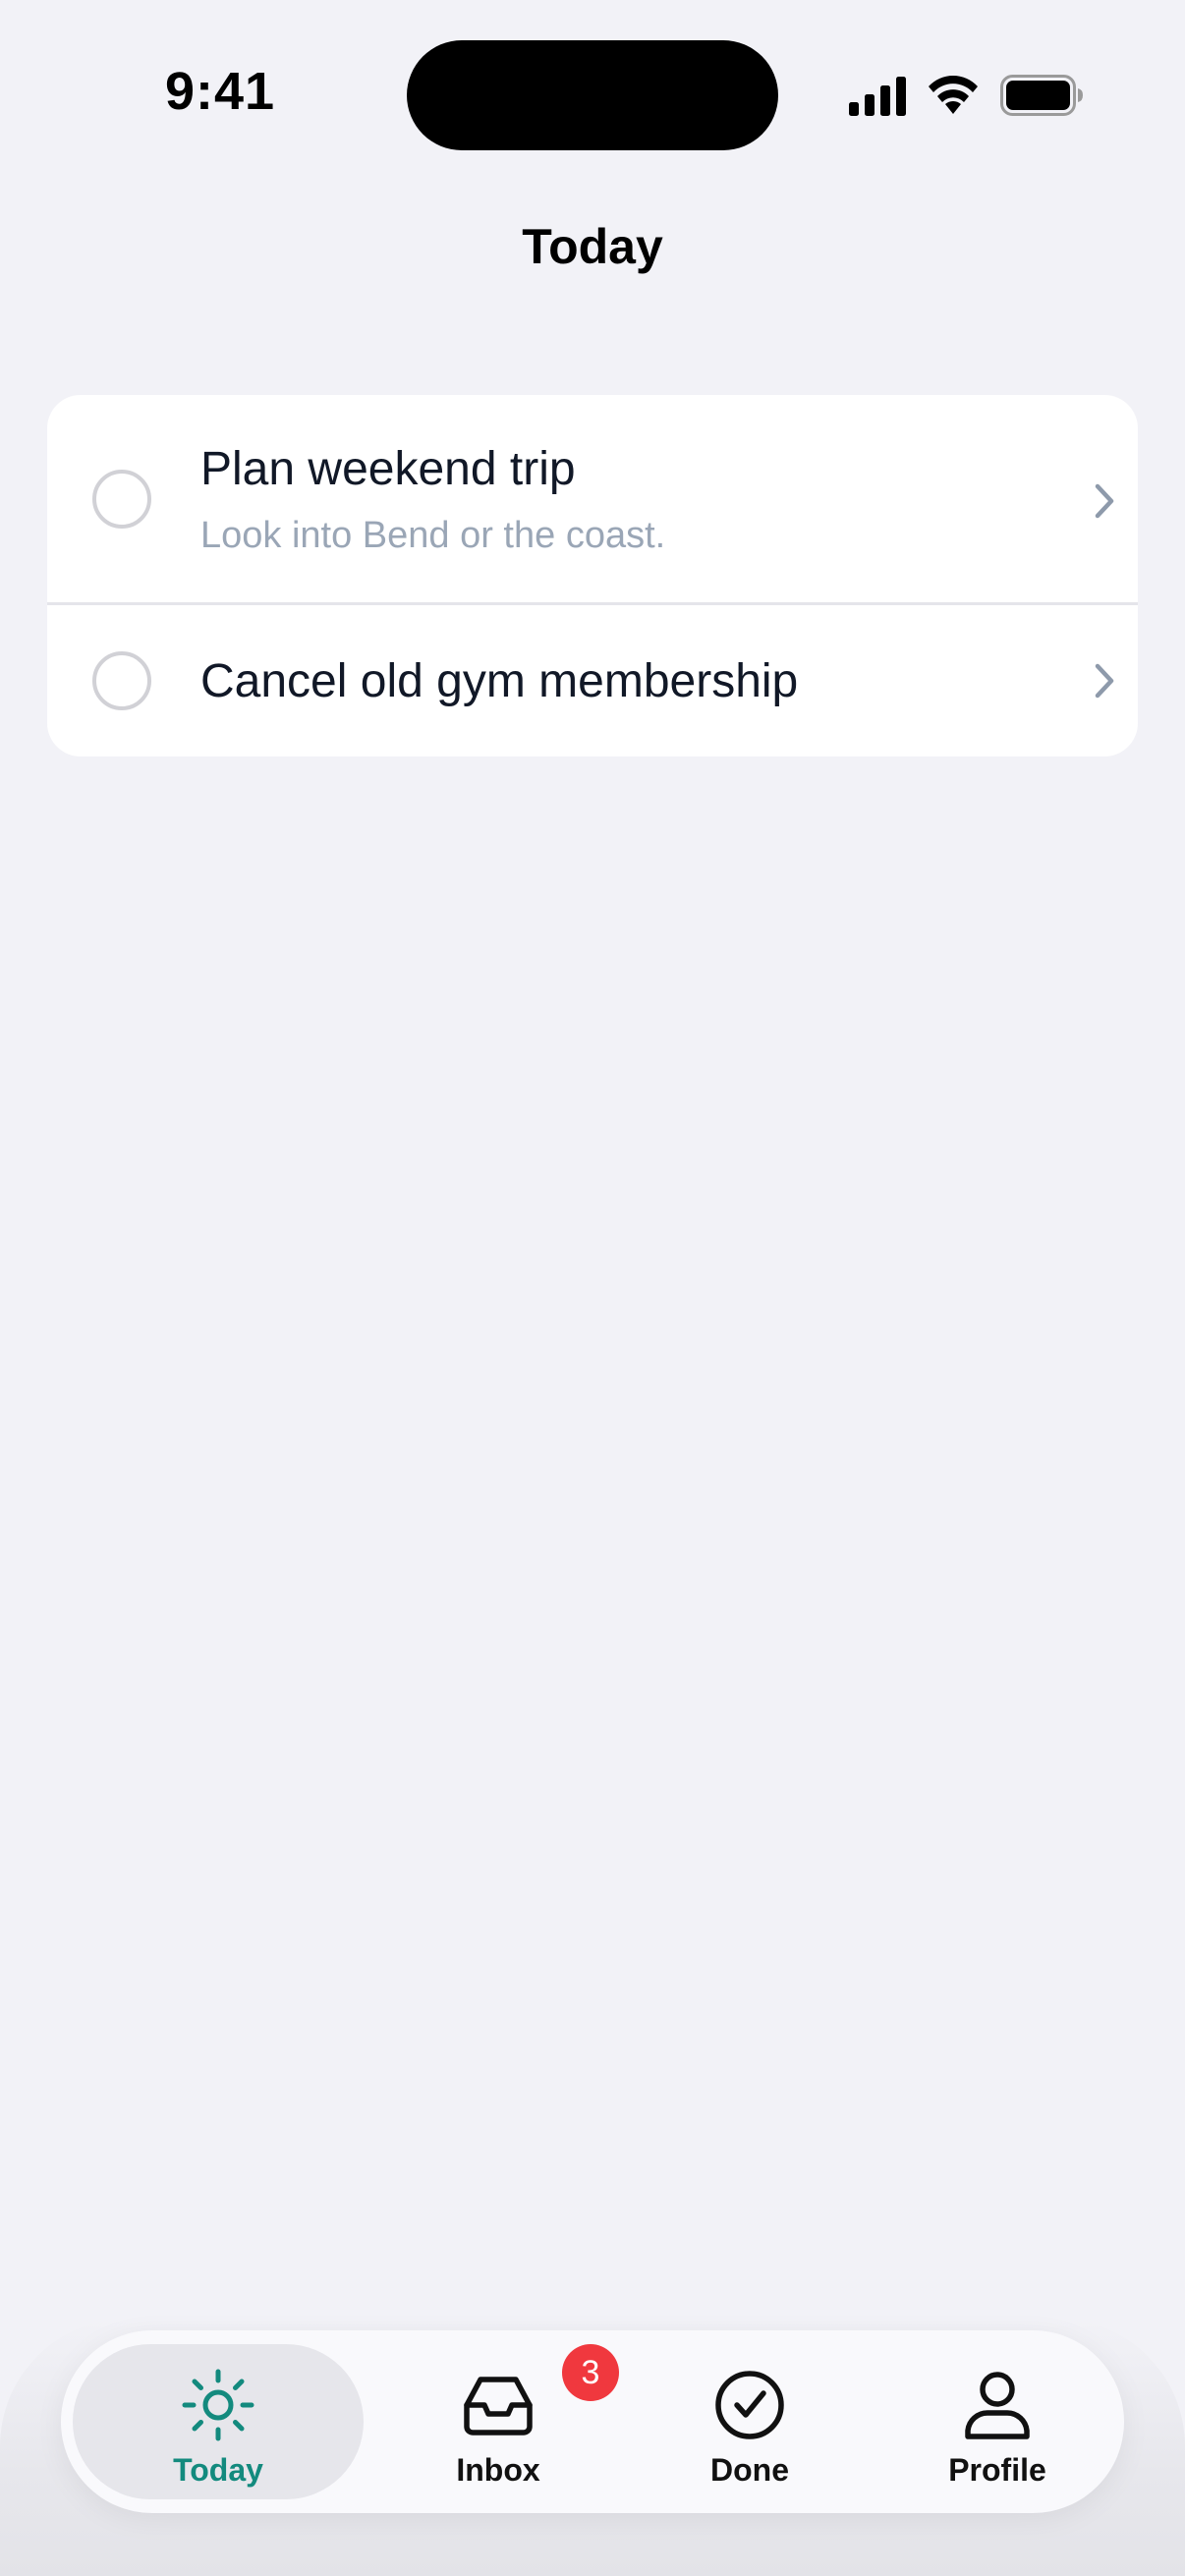 Image resolution: width=1185 pixels, height=2576 pixels. I want to click on dynamic-island, so click(592, 95).